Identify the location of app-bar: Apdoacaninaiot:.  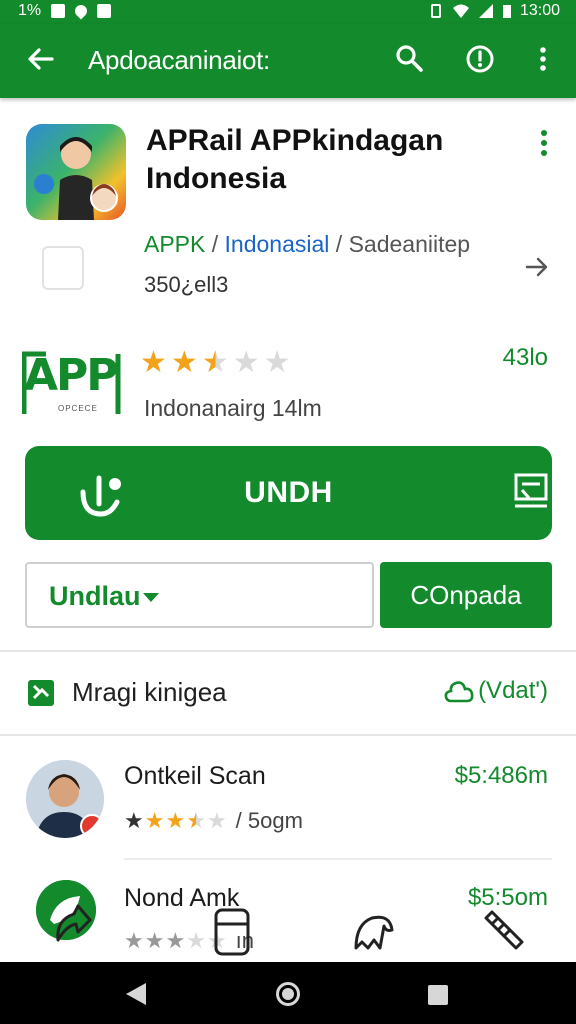
(288, 61).